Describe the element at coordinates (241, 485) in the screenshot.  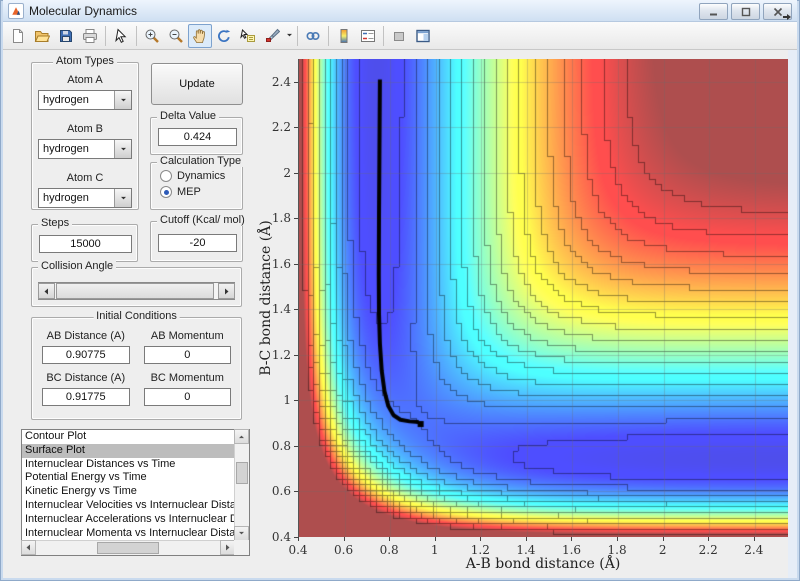
I see `listbox-vertical-scrollbar` at that location.